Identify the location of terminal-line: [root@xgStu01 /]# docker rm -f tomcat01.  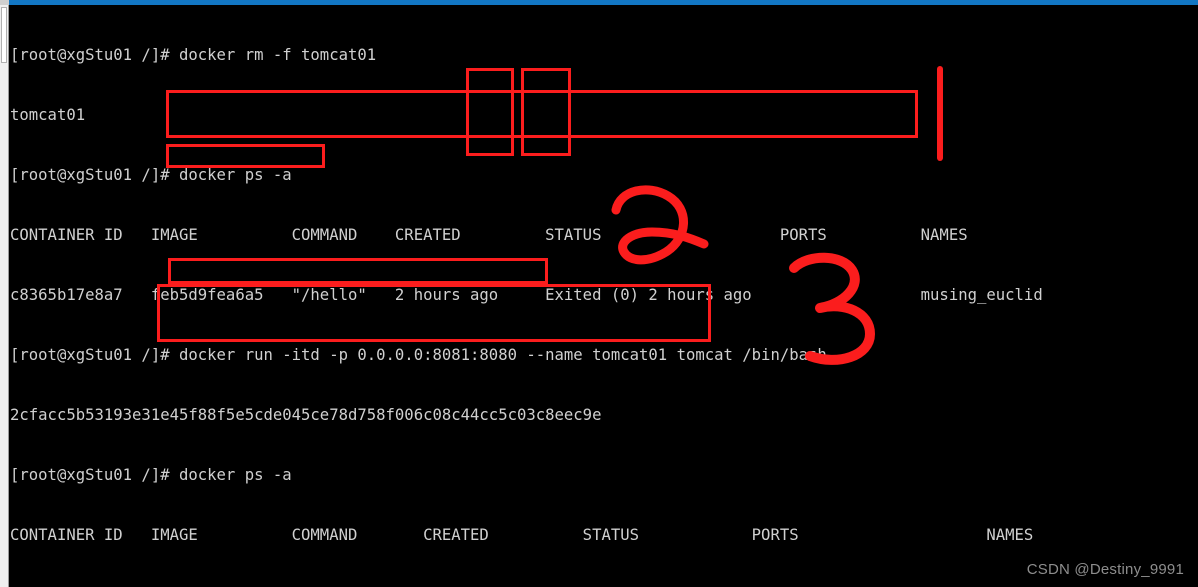
(193, 55).